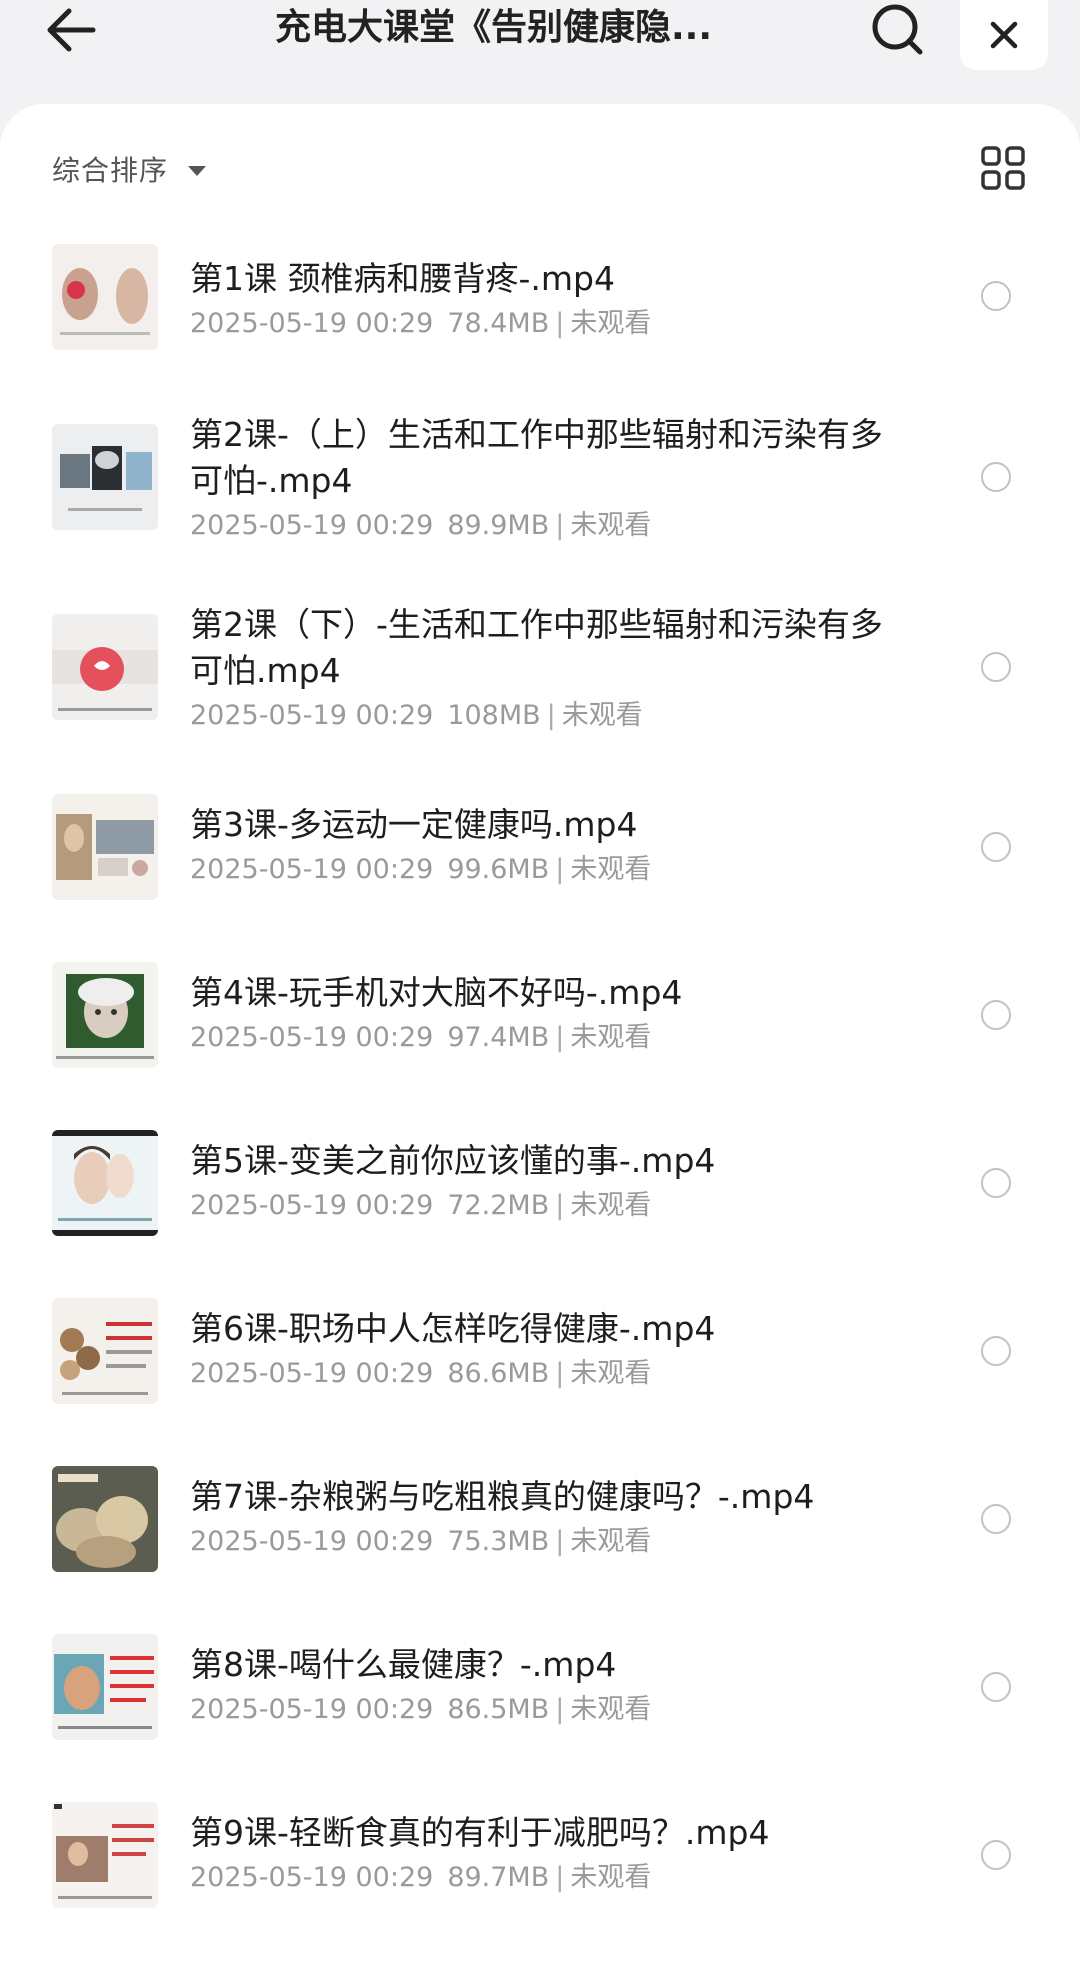  I want to click on file-name: 第4课-玩手机对大脑不好吗-.mp4, so click(436, 992).